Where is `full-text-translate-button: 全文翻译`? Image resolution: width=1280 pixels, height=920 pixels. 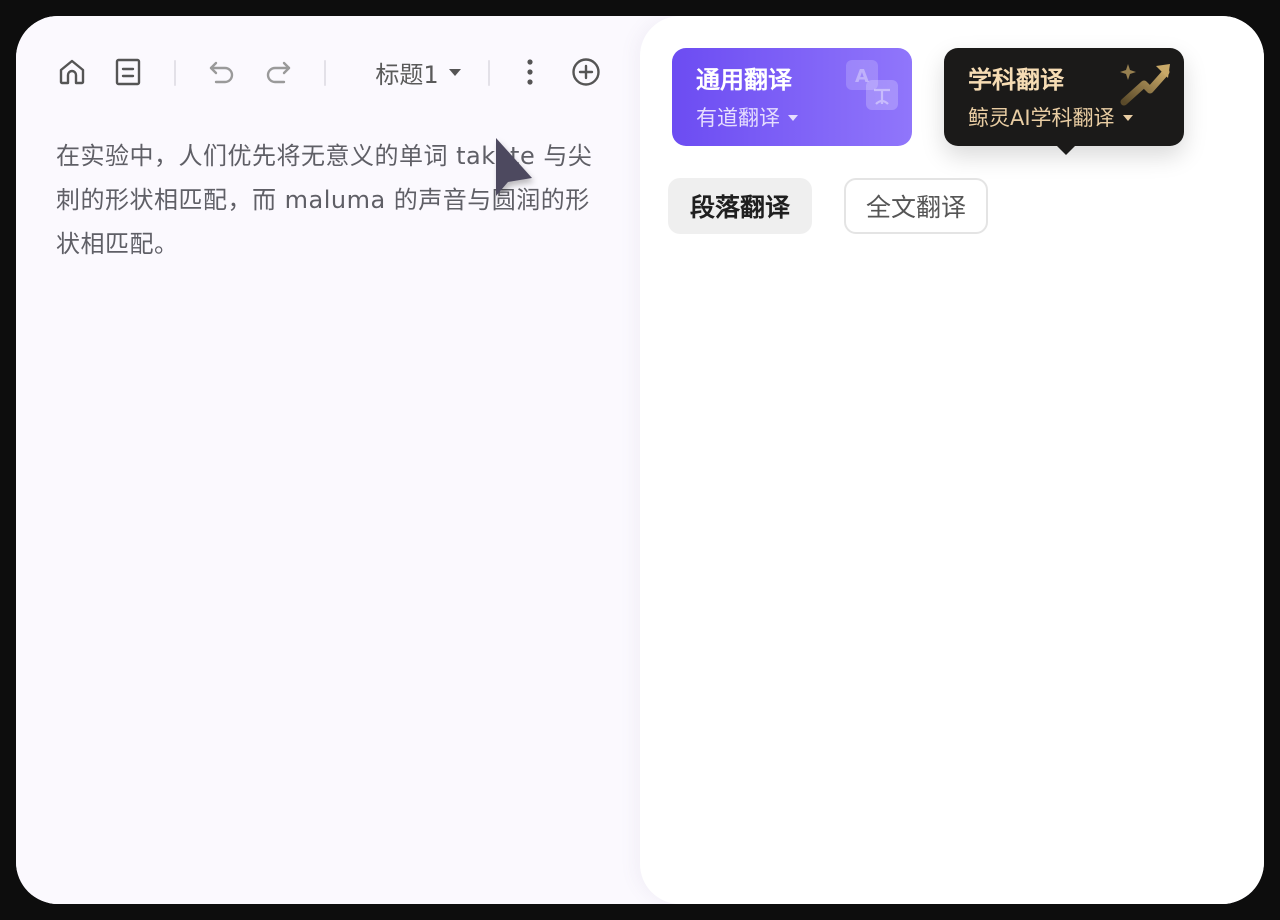 full-text-translate-button: 全文翻译 is located at coordinates (916, 206).